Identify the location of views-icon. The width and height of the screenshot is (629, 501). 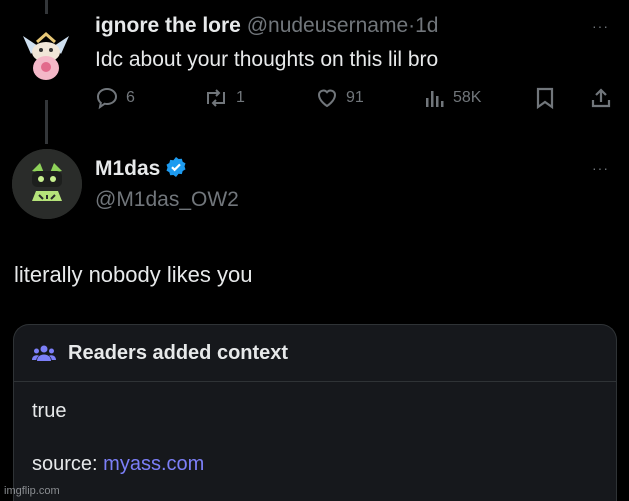
(435, 99).